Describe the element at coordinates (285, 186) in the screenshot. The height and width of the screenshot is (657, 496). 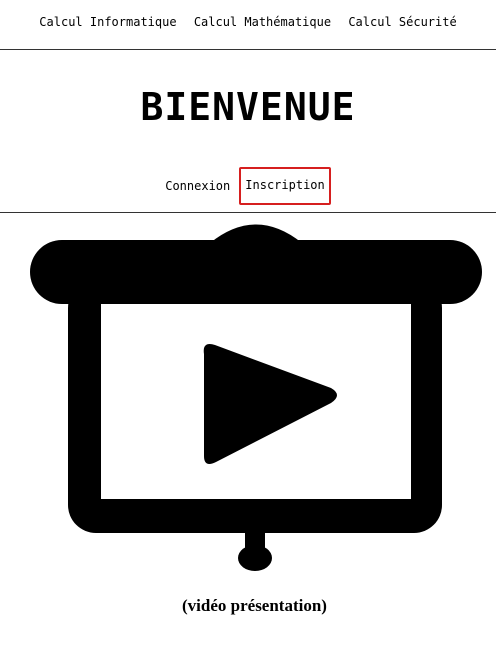
I see `register-link: Inscription` at that location.